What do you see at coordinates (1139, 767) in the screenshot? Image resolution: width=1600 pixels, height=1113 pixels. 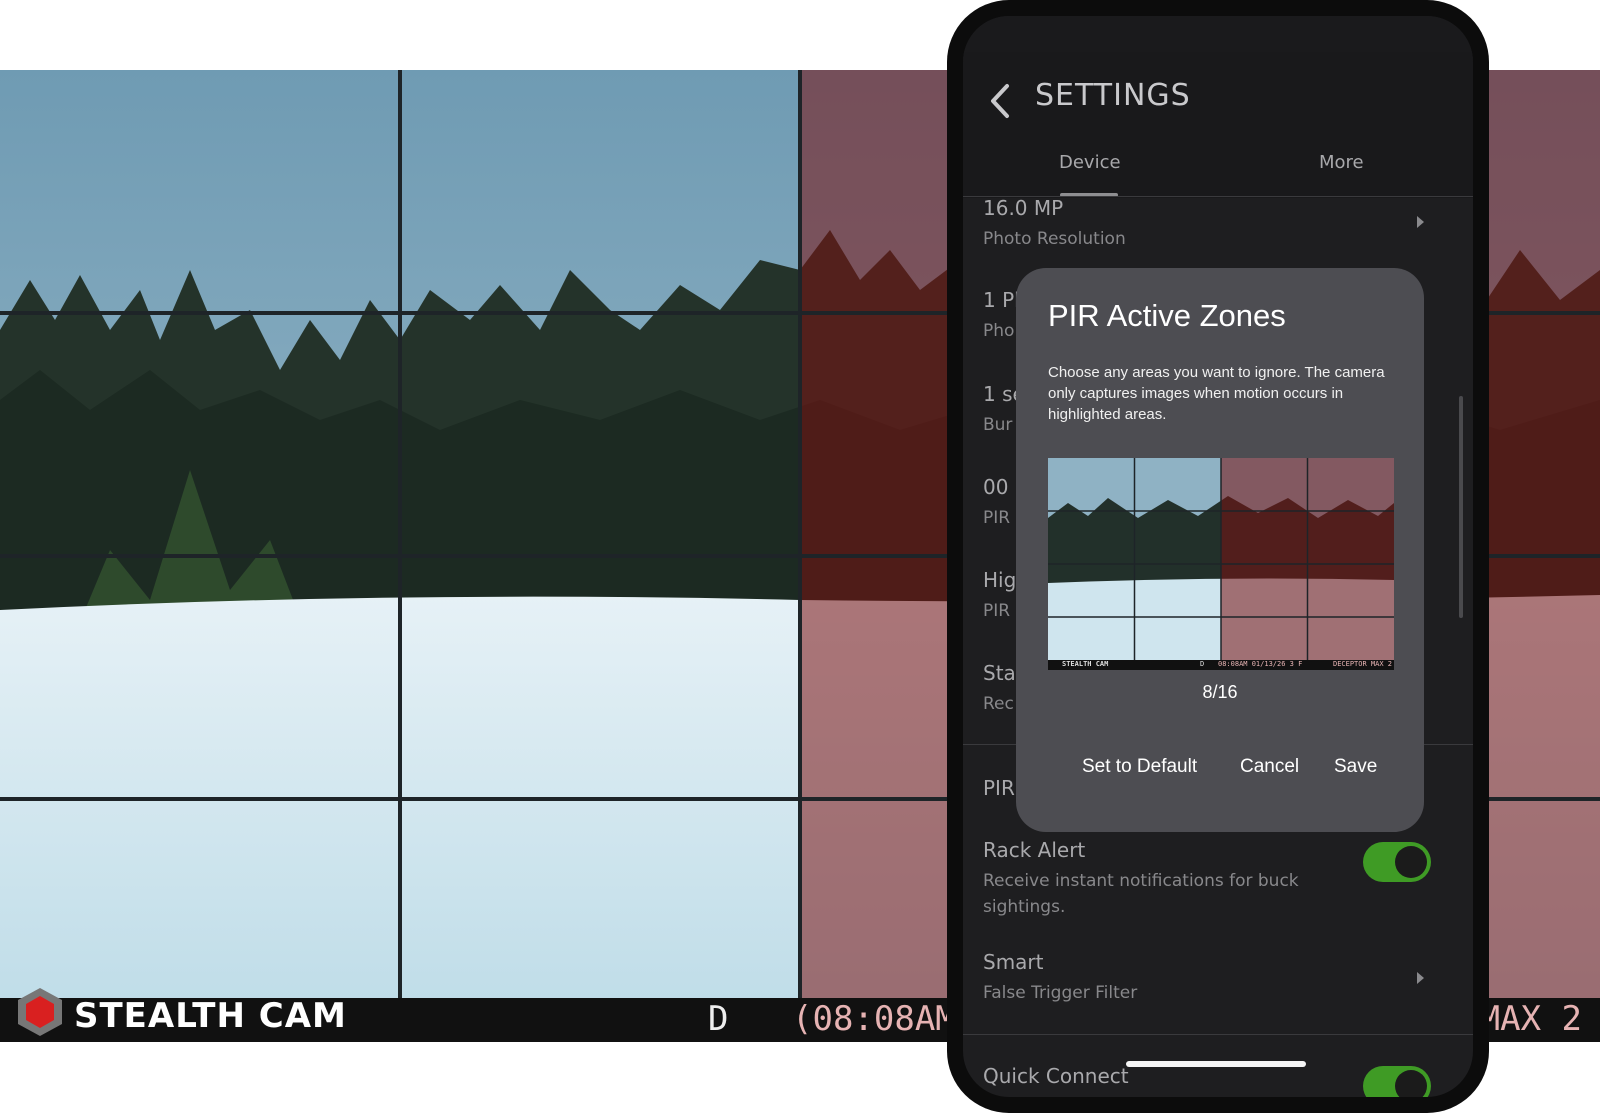 I see `set-to-default-button: Set to Default` at bounding box center [1139, 767].